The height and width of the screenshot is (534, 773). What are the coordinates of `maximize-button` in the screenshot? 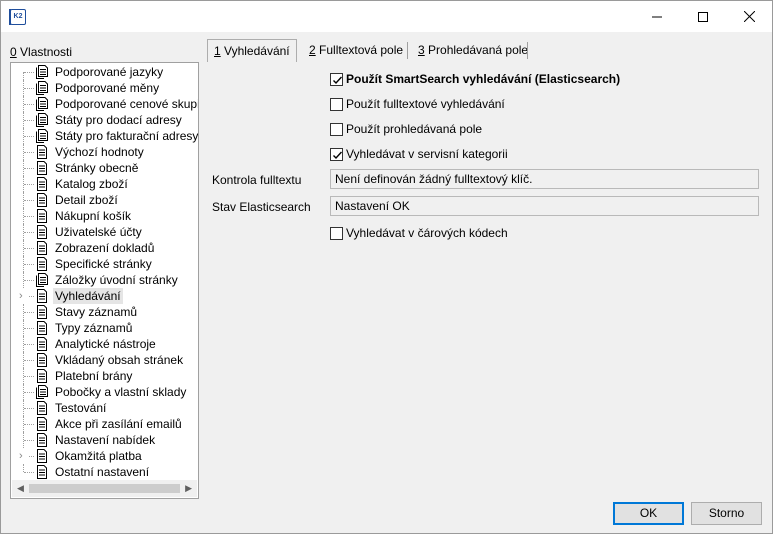 It's located at (703, 16).